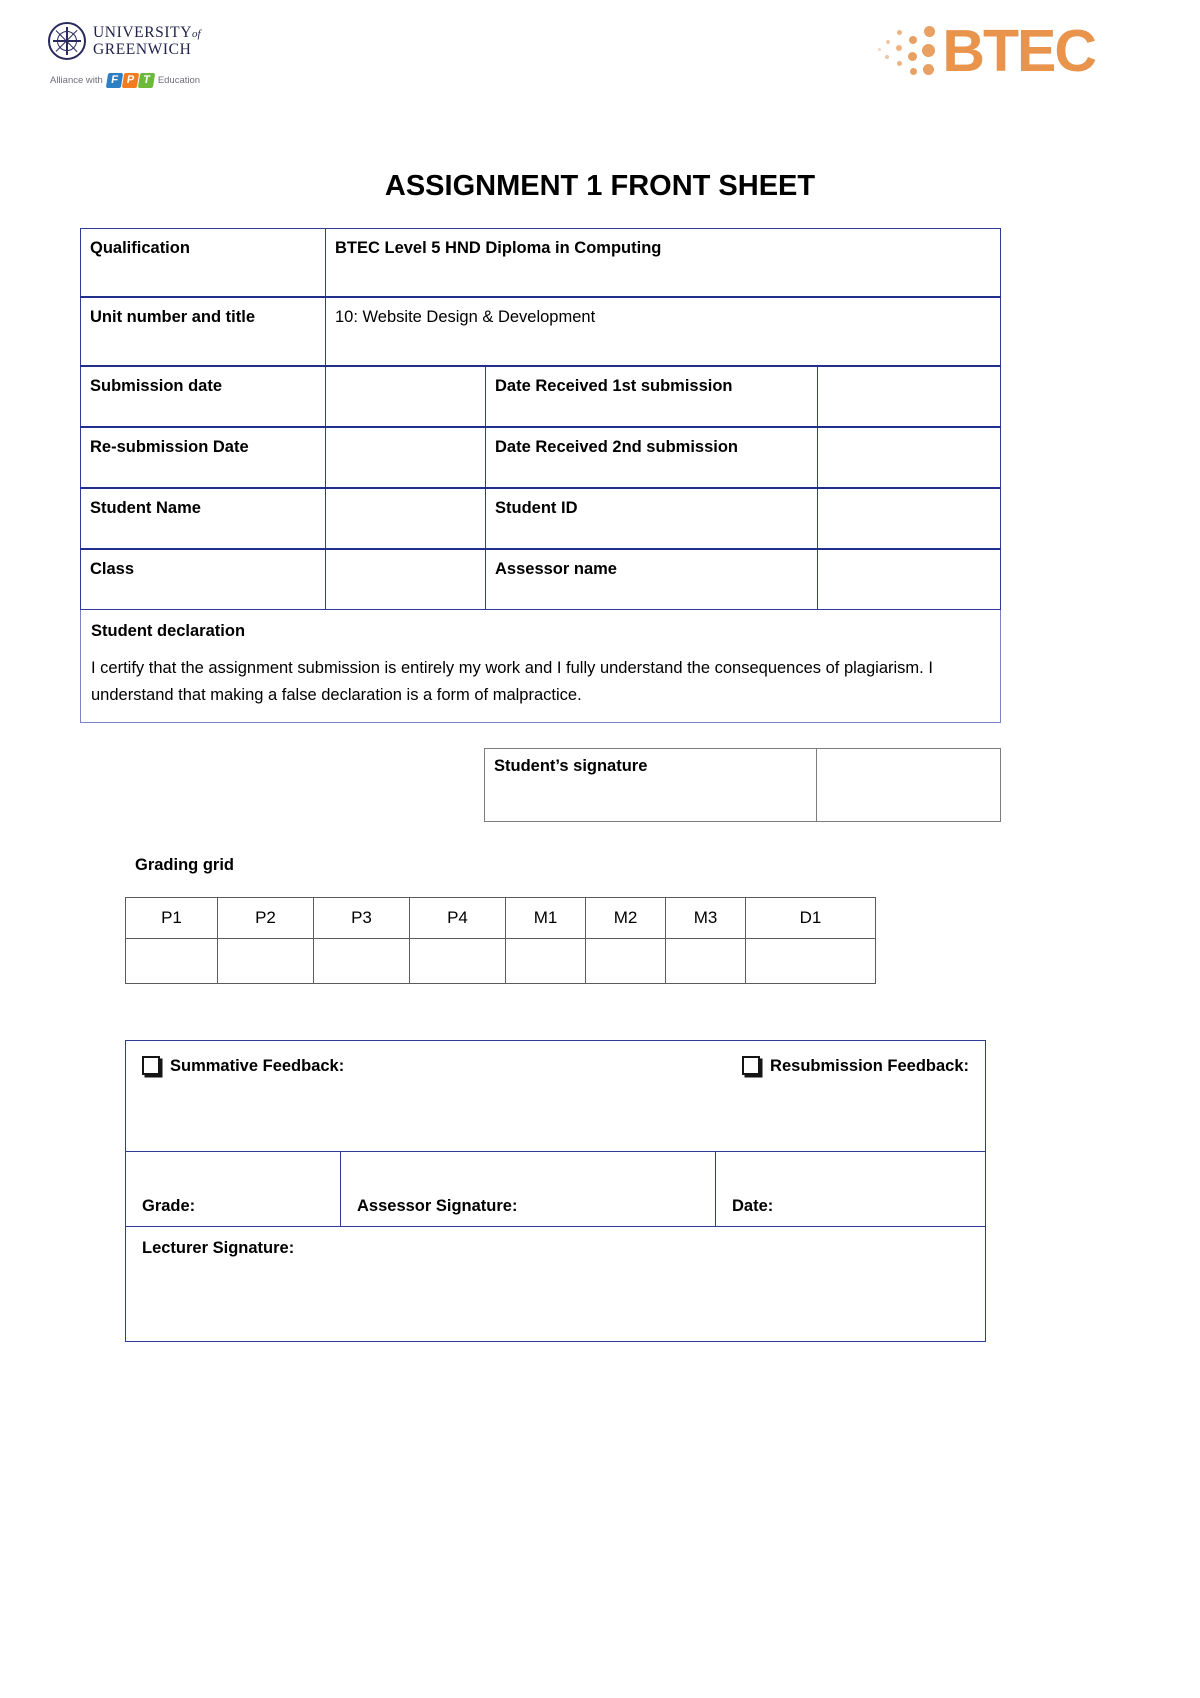  What do you see at coordinates (850, 1189) in the screenshot?
I see `date-label: Date:` at bounding box center [850, 1189].